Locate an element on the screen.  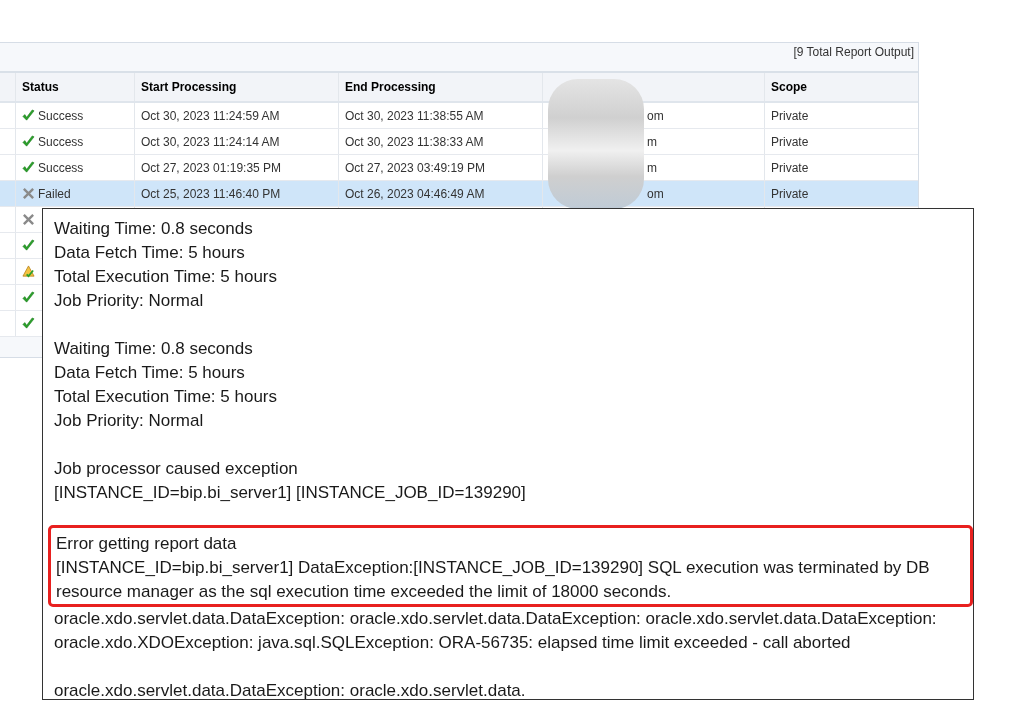
column-header: End Processing is located at coordinates (441, 87).